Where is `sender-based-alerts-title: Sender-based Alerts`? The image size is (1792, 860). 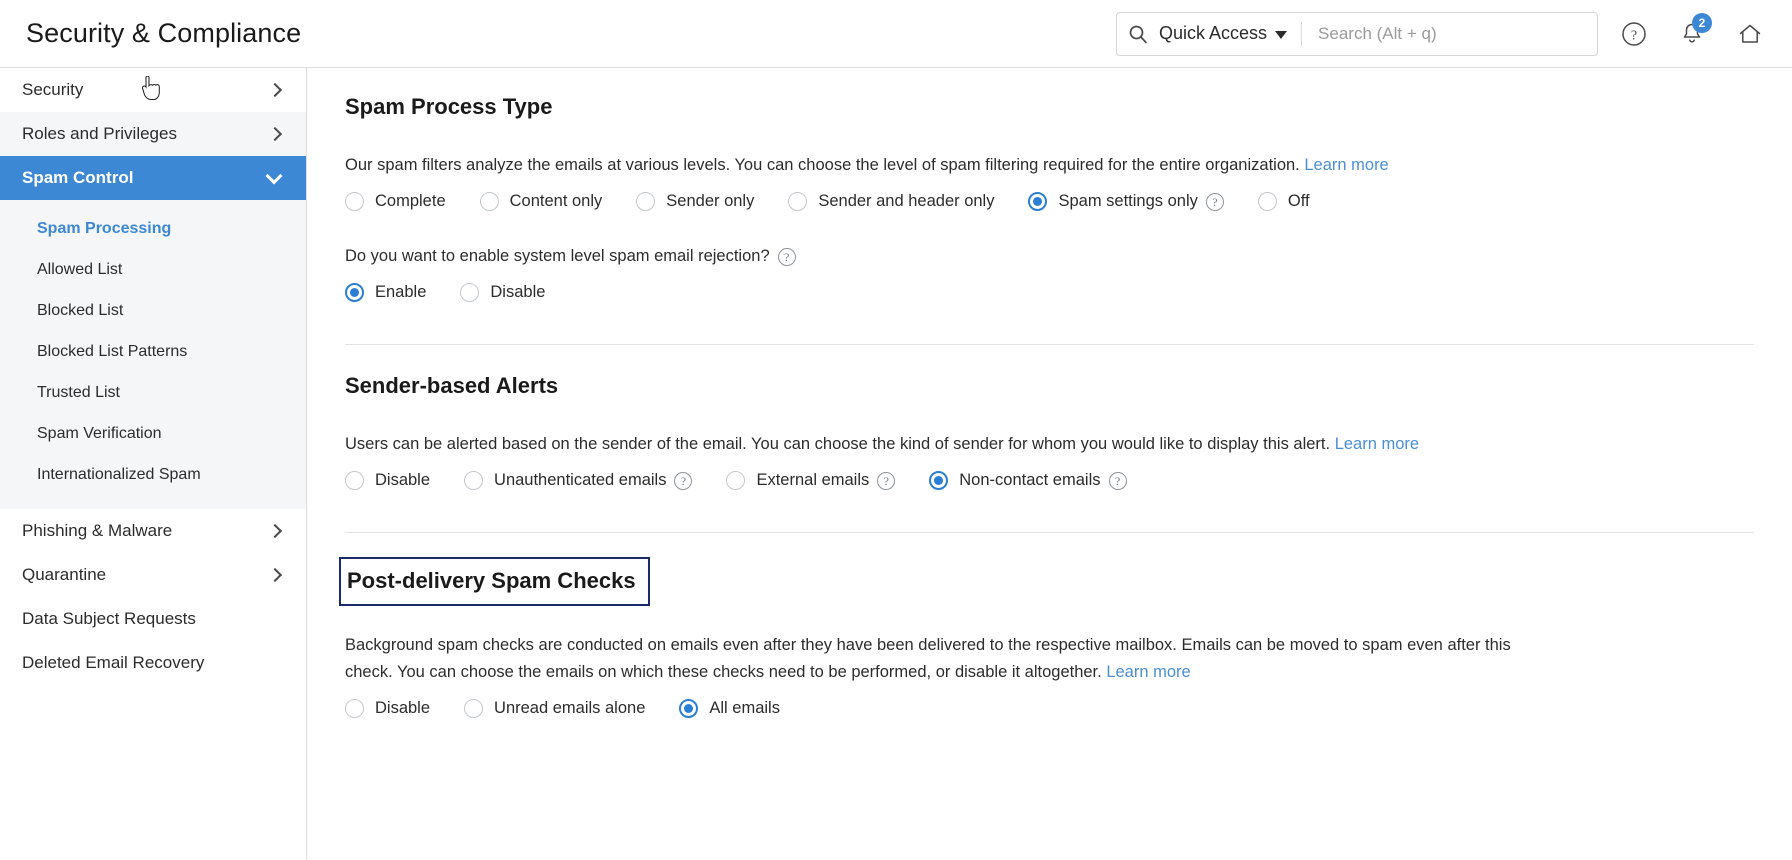
sender-based-alerts-title: Sender-based Alerts is located at coordinates (452, 385).